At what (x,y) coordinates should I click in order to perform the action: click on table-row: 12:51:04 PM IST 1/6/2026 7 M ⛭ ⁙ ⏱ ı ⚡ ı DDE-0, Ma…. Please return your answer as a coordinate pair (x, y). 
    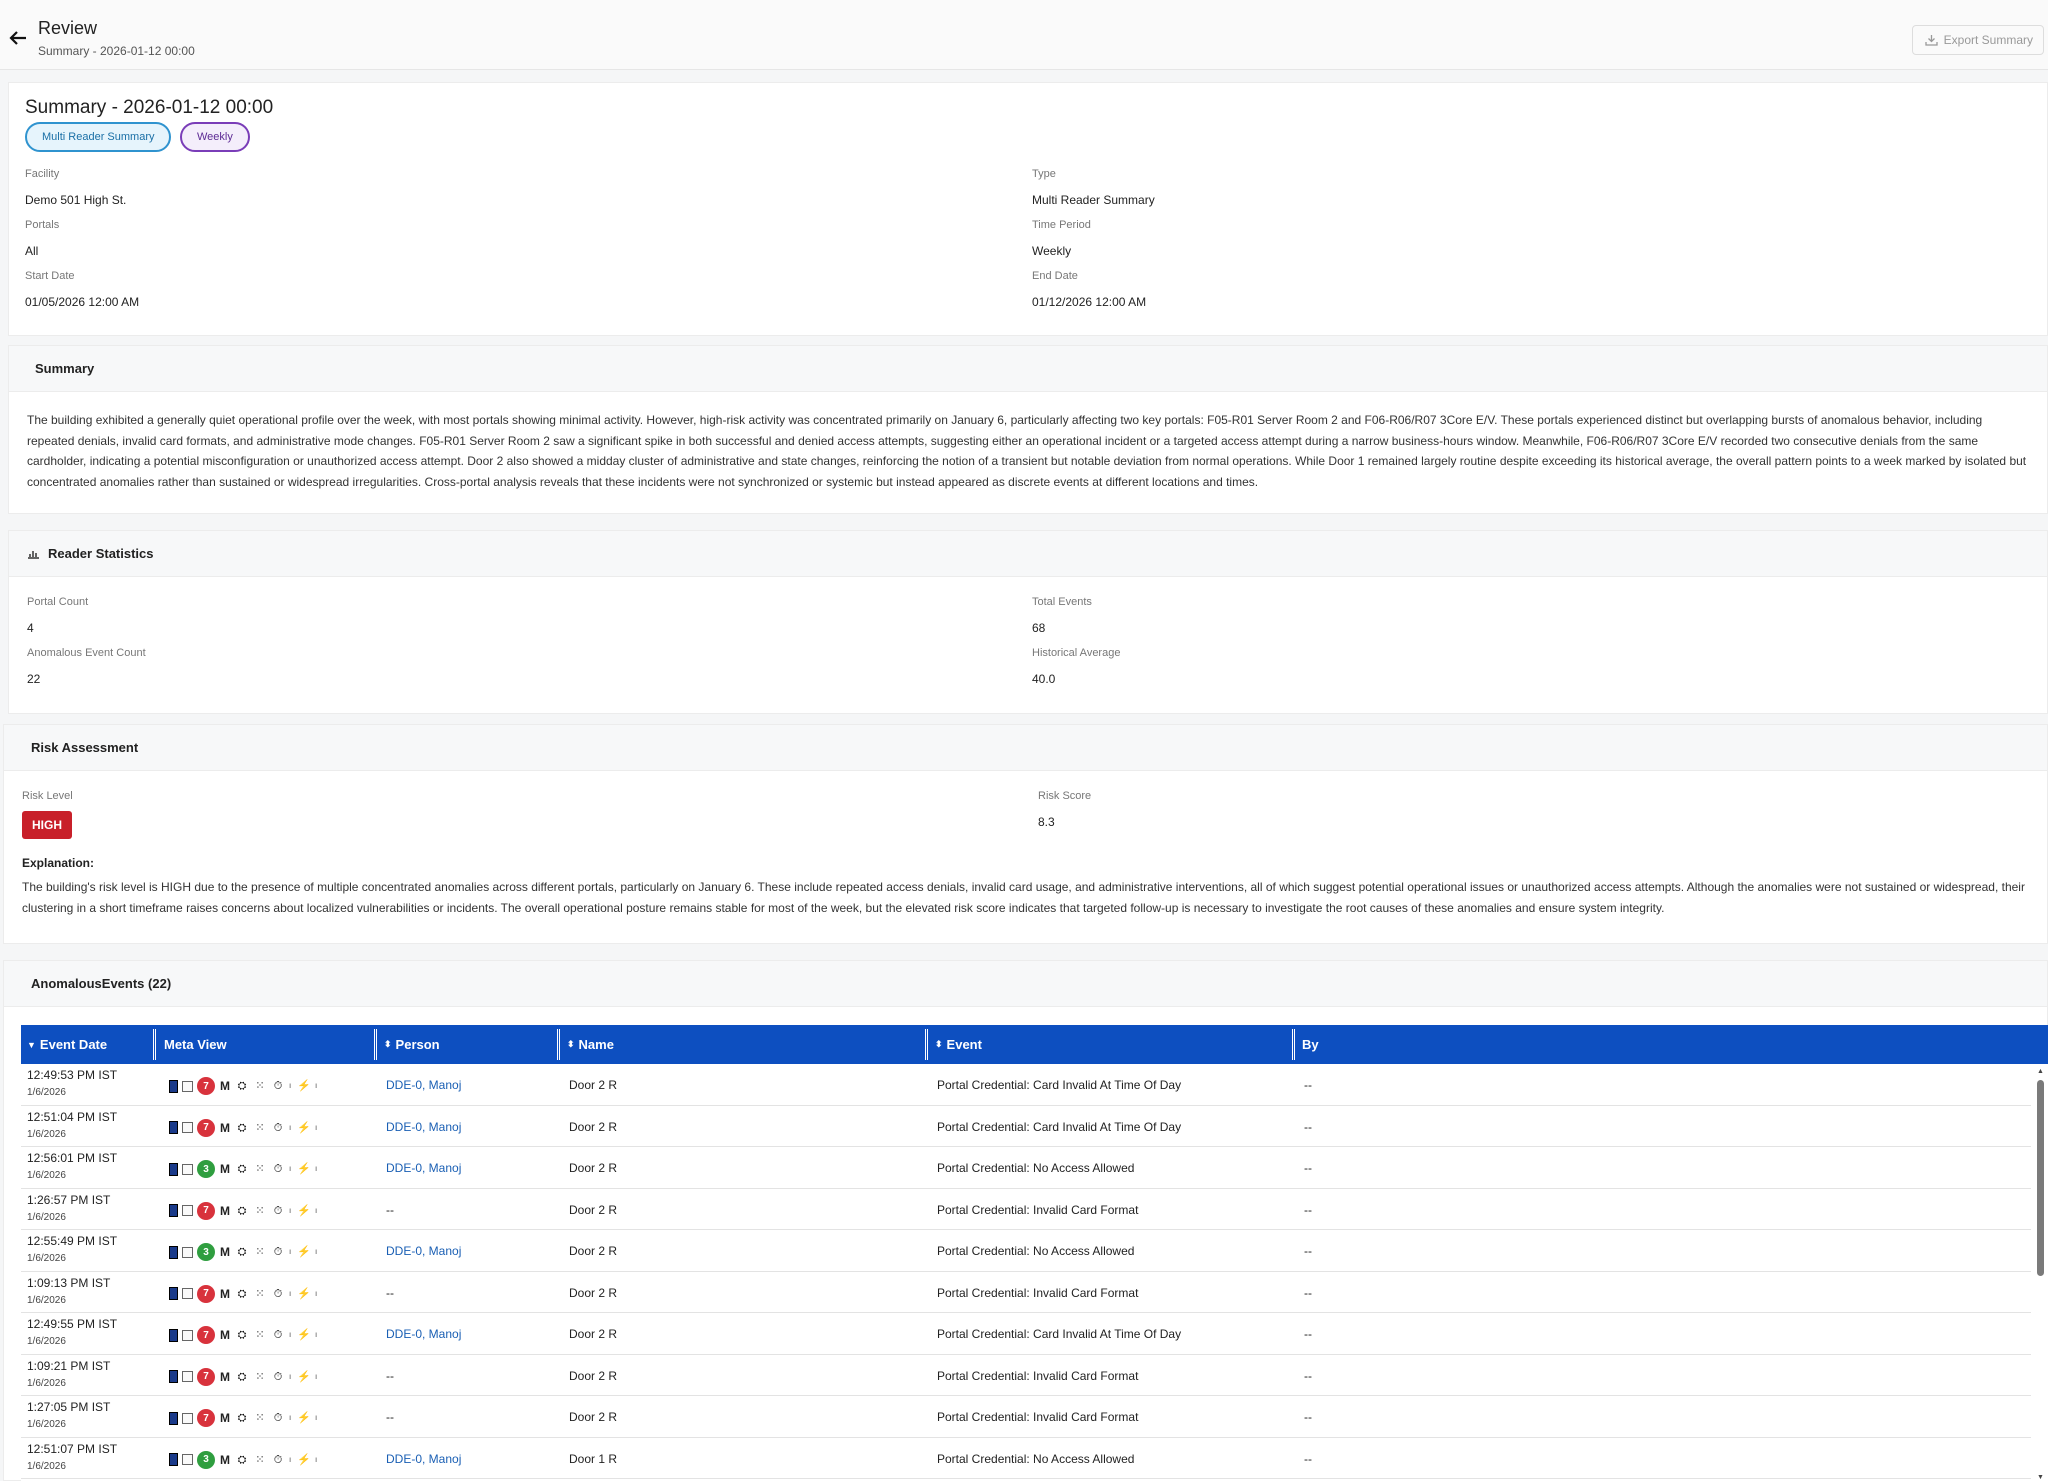
    Looking at the image, I should click on (1026, 1126).